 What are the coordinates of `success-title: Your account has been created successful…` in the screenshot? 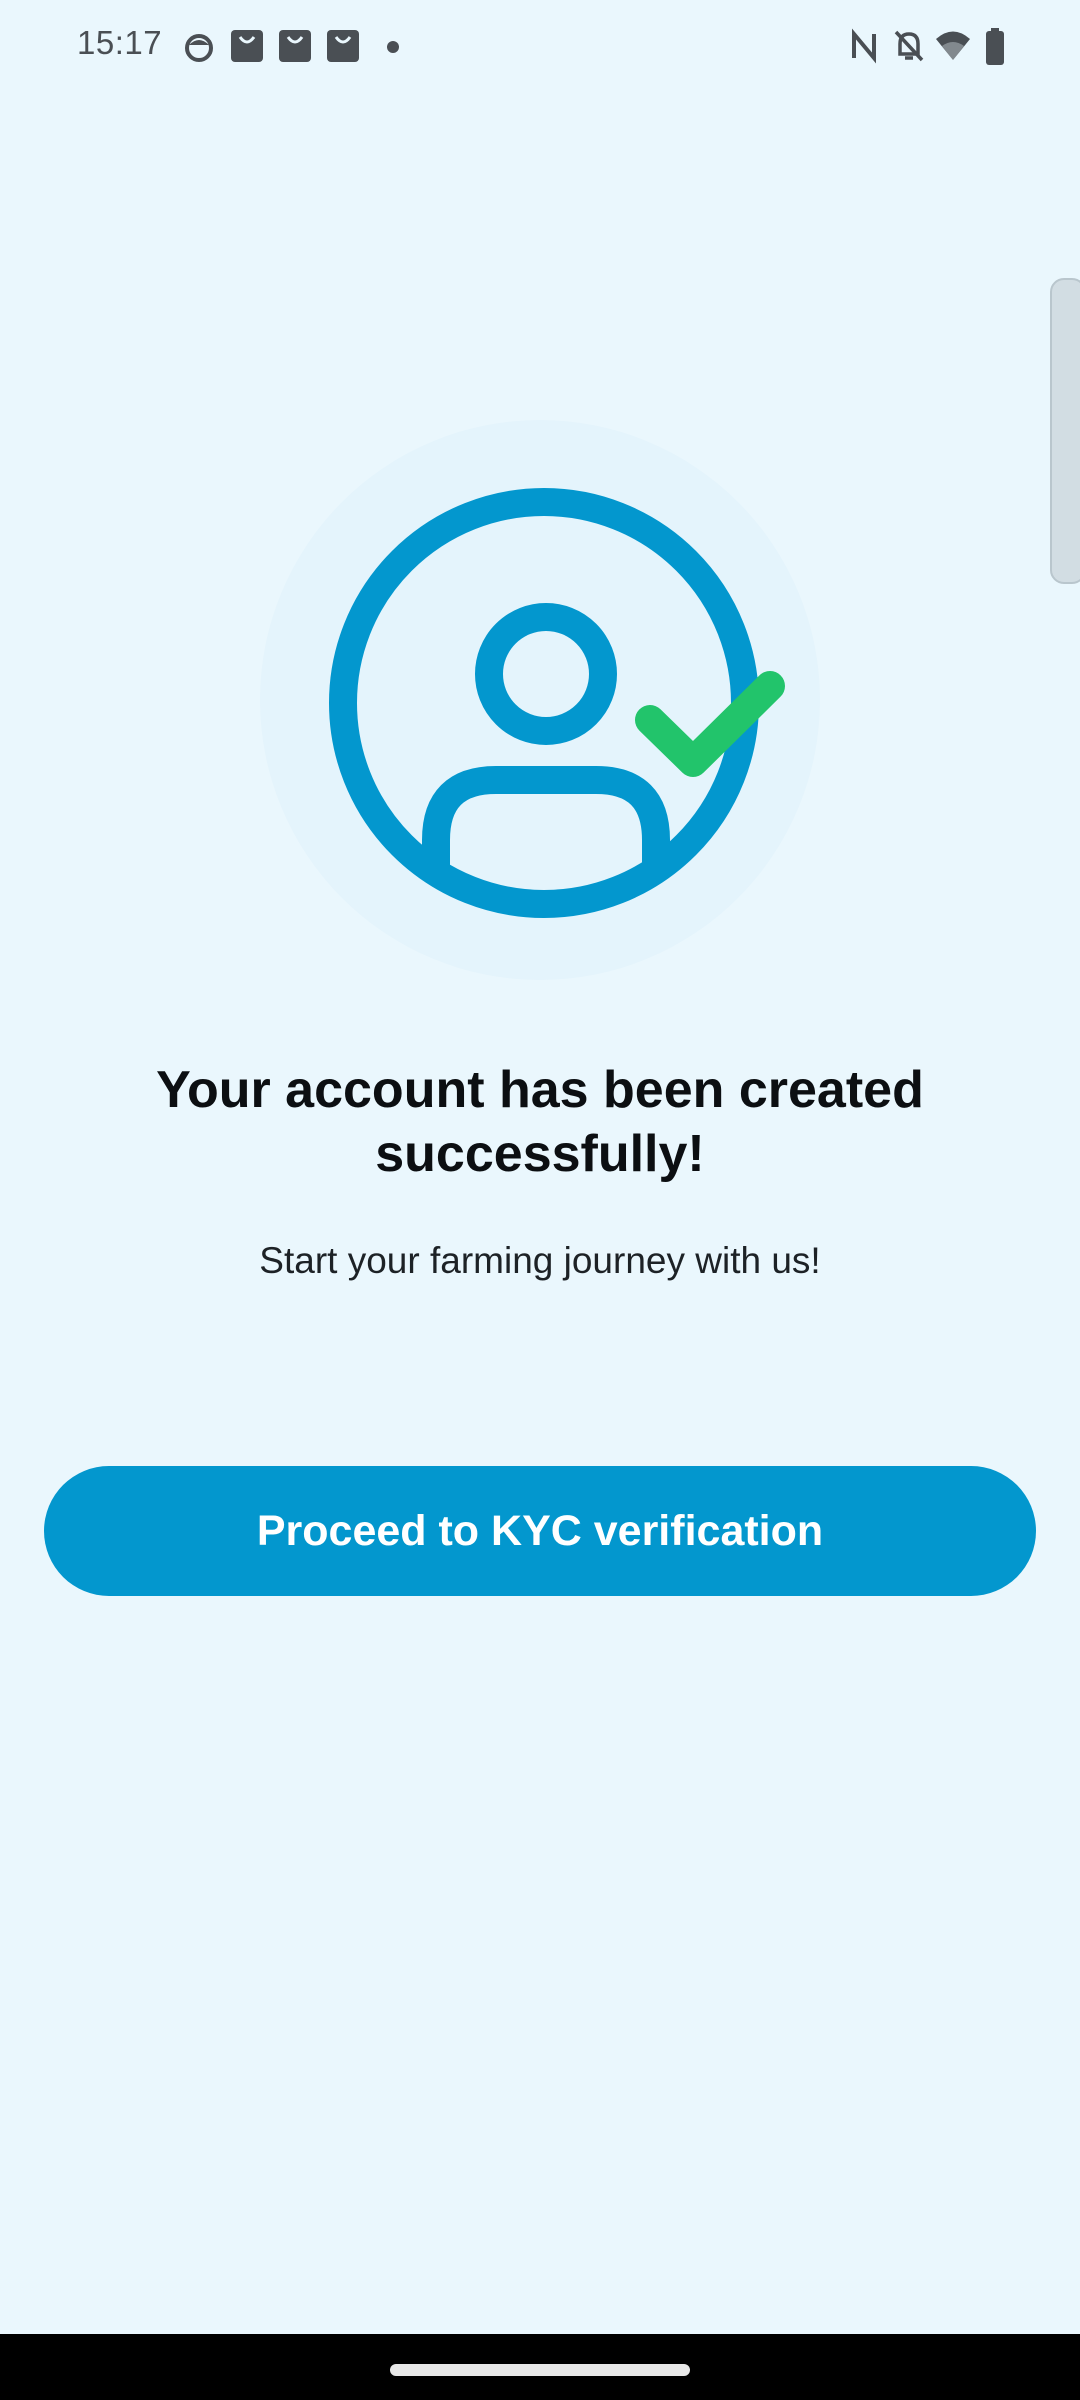 It's located at (540, 1122).